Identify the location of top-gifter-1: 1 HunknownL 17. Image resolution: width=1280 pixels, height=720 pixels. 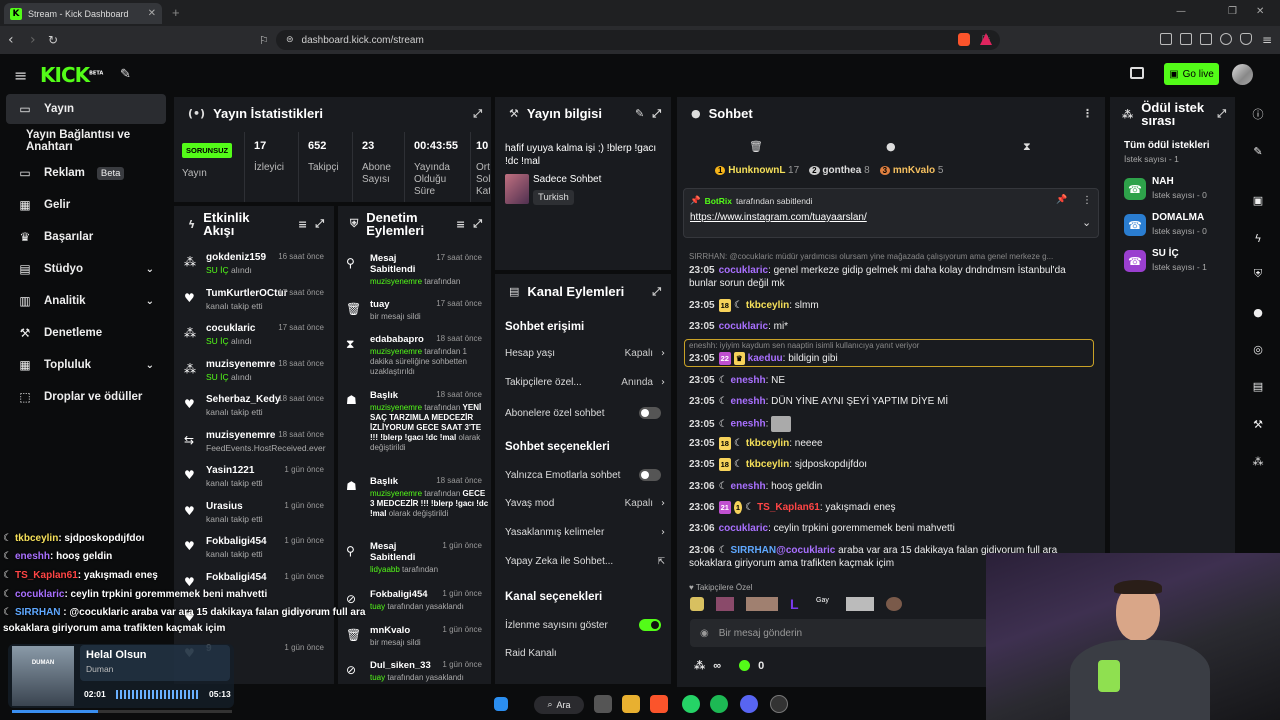
(757, 170).